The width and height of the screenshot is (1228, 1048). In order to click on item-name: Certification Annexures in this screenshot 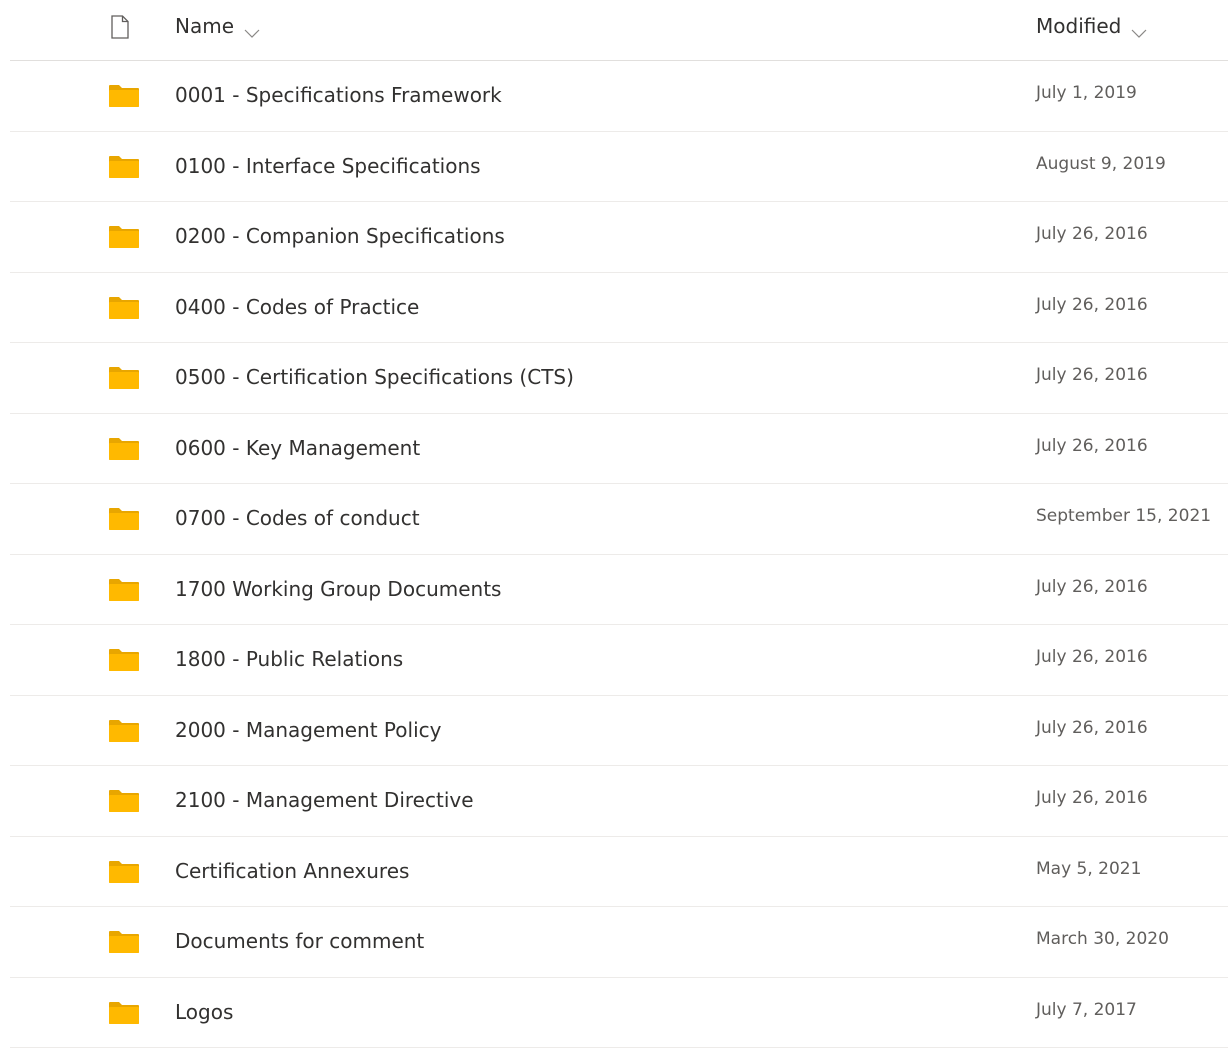, I will do `click(292, 871)`.